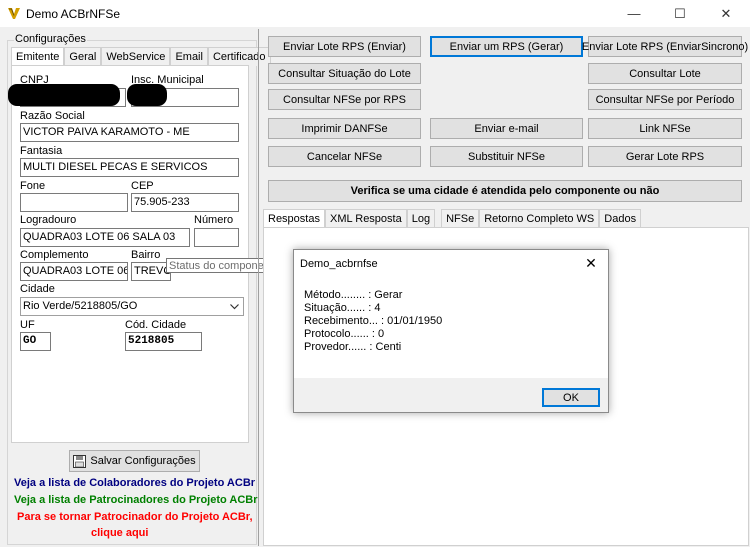 This screenshot has width=750, height=547. I want to click on tab-webservice: WebService, so click(136, 56).